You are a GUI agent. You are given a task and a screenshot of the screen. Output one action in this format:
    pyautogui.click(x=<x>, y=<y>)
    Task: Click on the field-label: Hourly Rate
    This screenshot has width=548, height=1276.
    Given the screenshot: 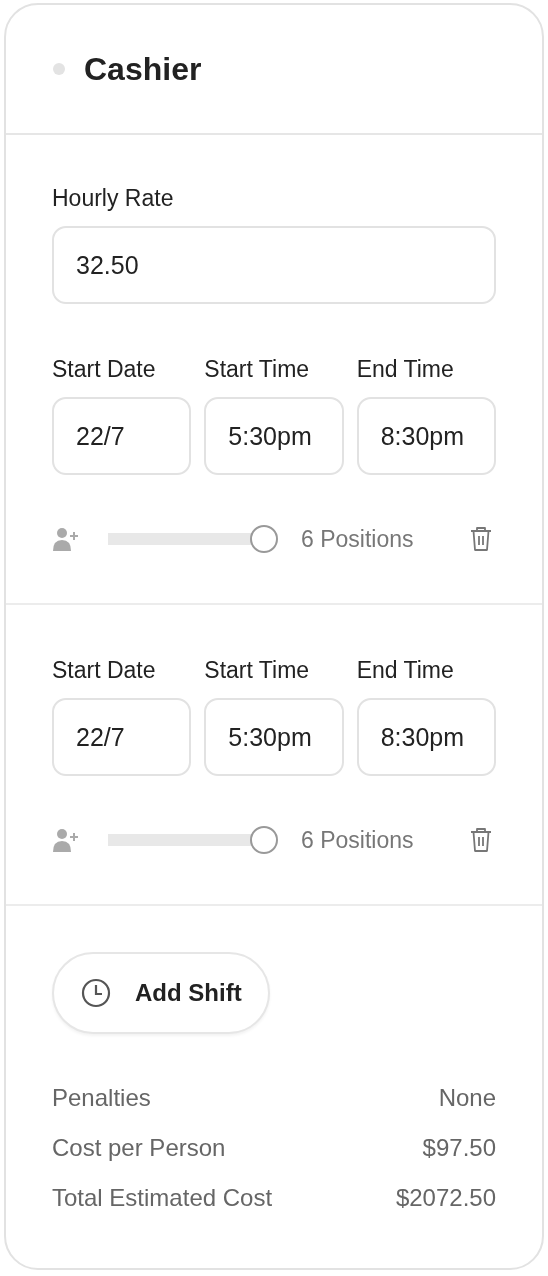 What is the action you would take?
    pyautogui.click(x=113, y=198)
    